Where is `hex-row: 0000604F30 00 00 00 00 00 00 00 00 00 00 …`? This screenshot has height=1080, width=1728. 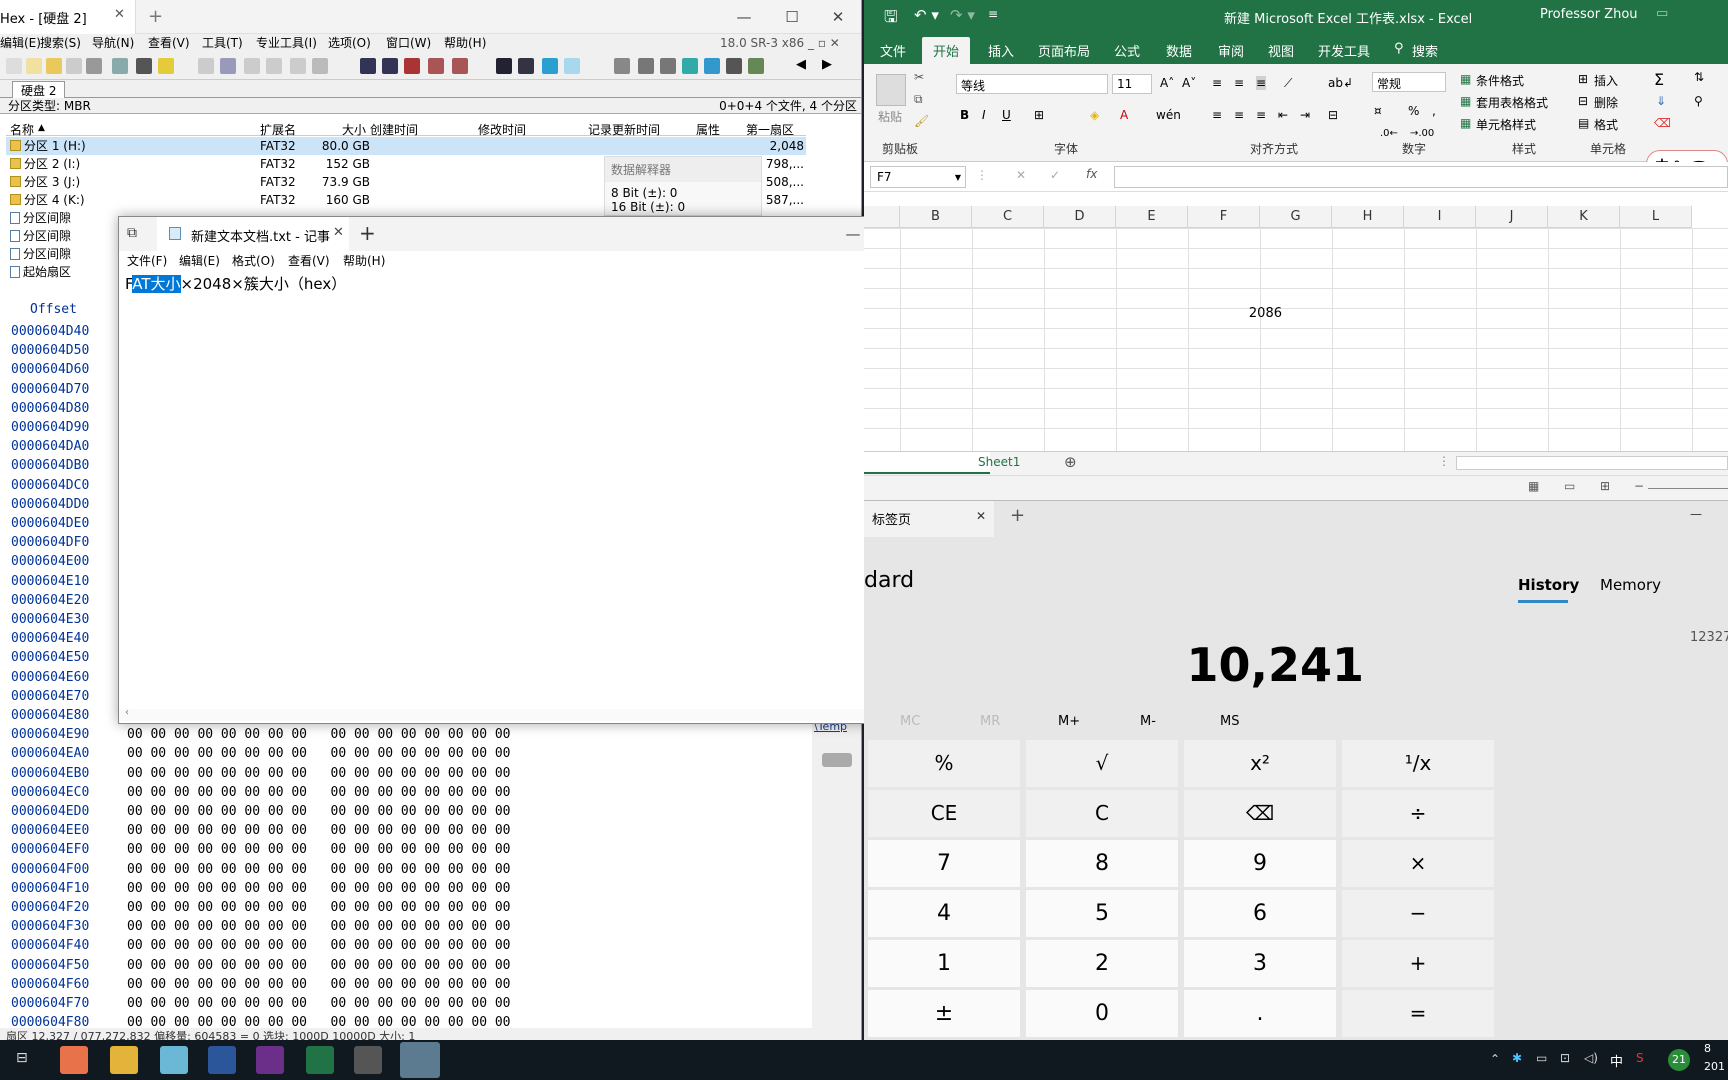
hex-row: 0000604F30 00 00 00 00 00 00 00 00 00 00 … is located at coordinates (261, 928).